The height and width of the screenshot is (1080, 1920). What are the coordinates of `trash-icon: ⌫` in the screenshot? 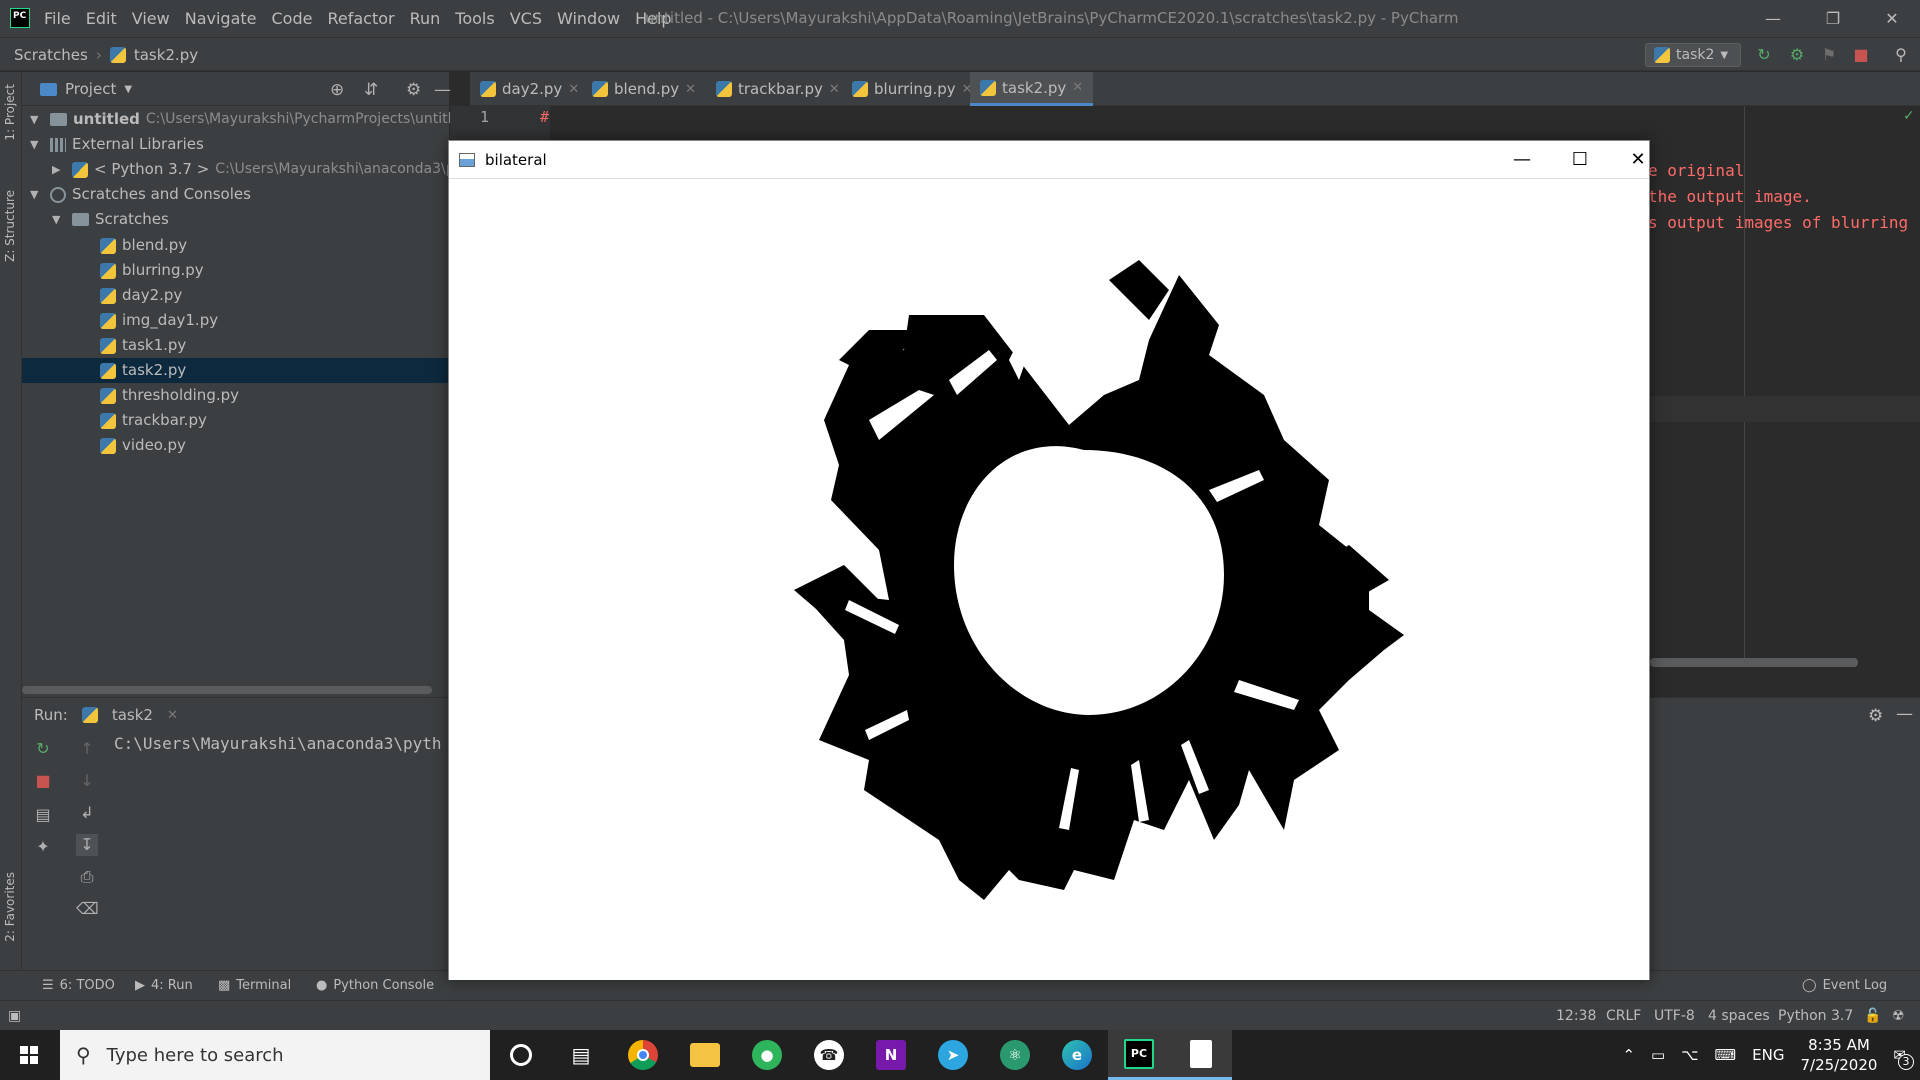 It's located at (87, 909).